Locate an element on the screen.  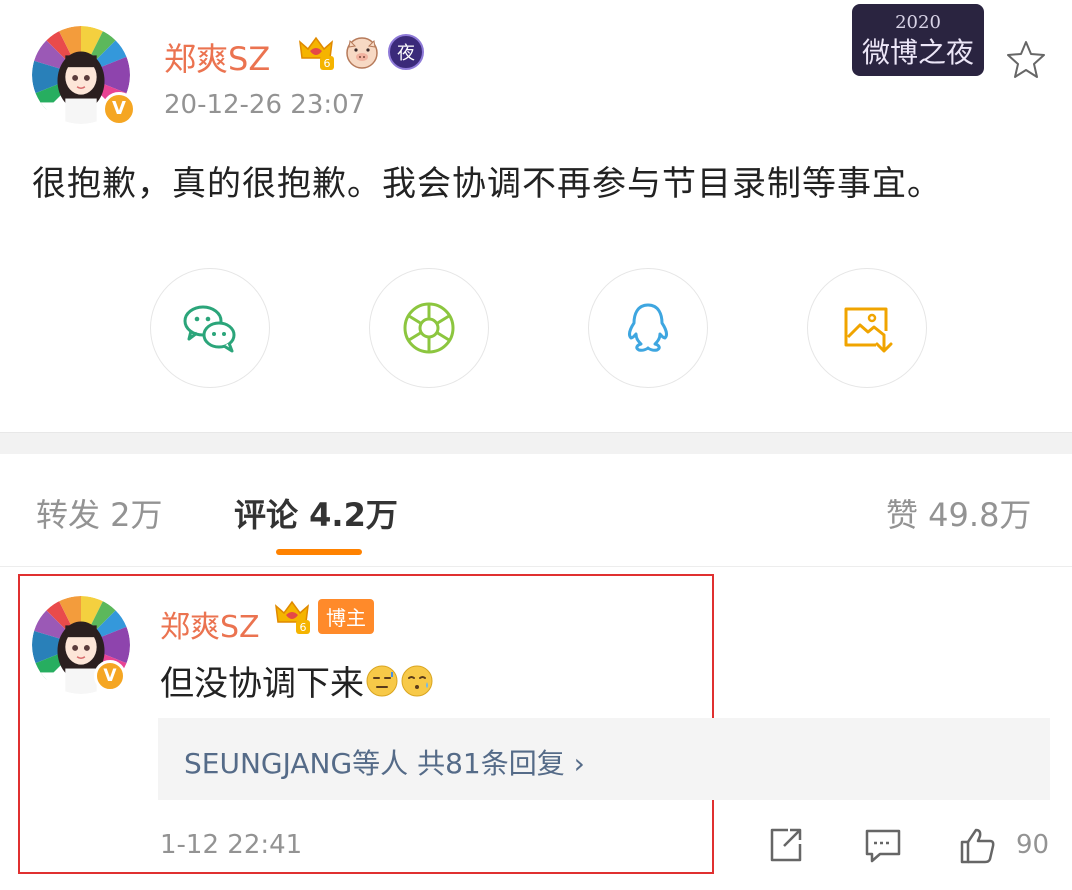
tab-comments: 评论 4.2万 is located at coordinates (316, 513).